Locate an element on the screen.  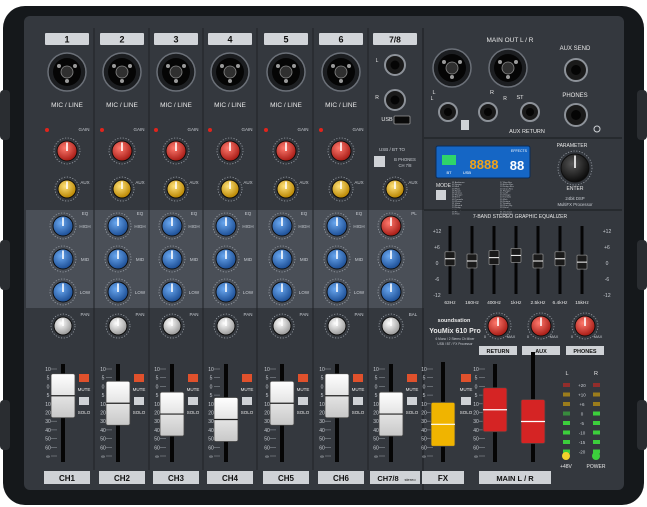
effect-item: 16 Pitch is located at coordinates (456, 214).